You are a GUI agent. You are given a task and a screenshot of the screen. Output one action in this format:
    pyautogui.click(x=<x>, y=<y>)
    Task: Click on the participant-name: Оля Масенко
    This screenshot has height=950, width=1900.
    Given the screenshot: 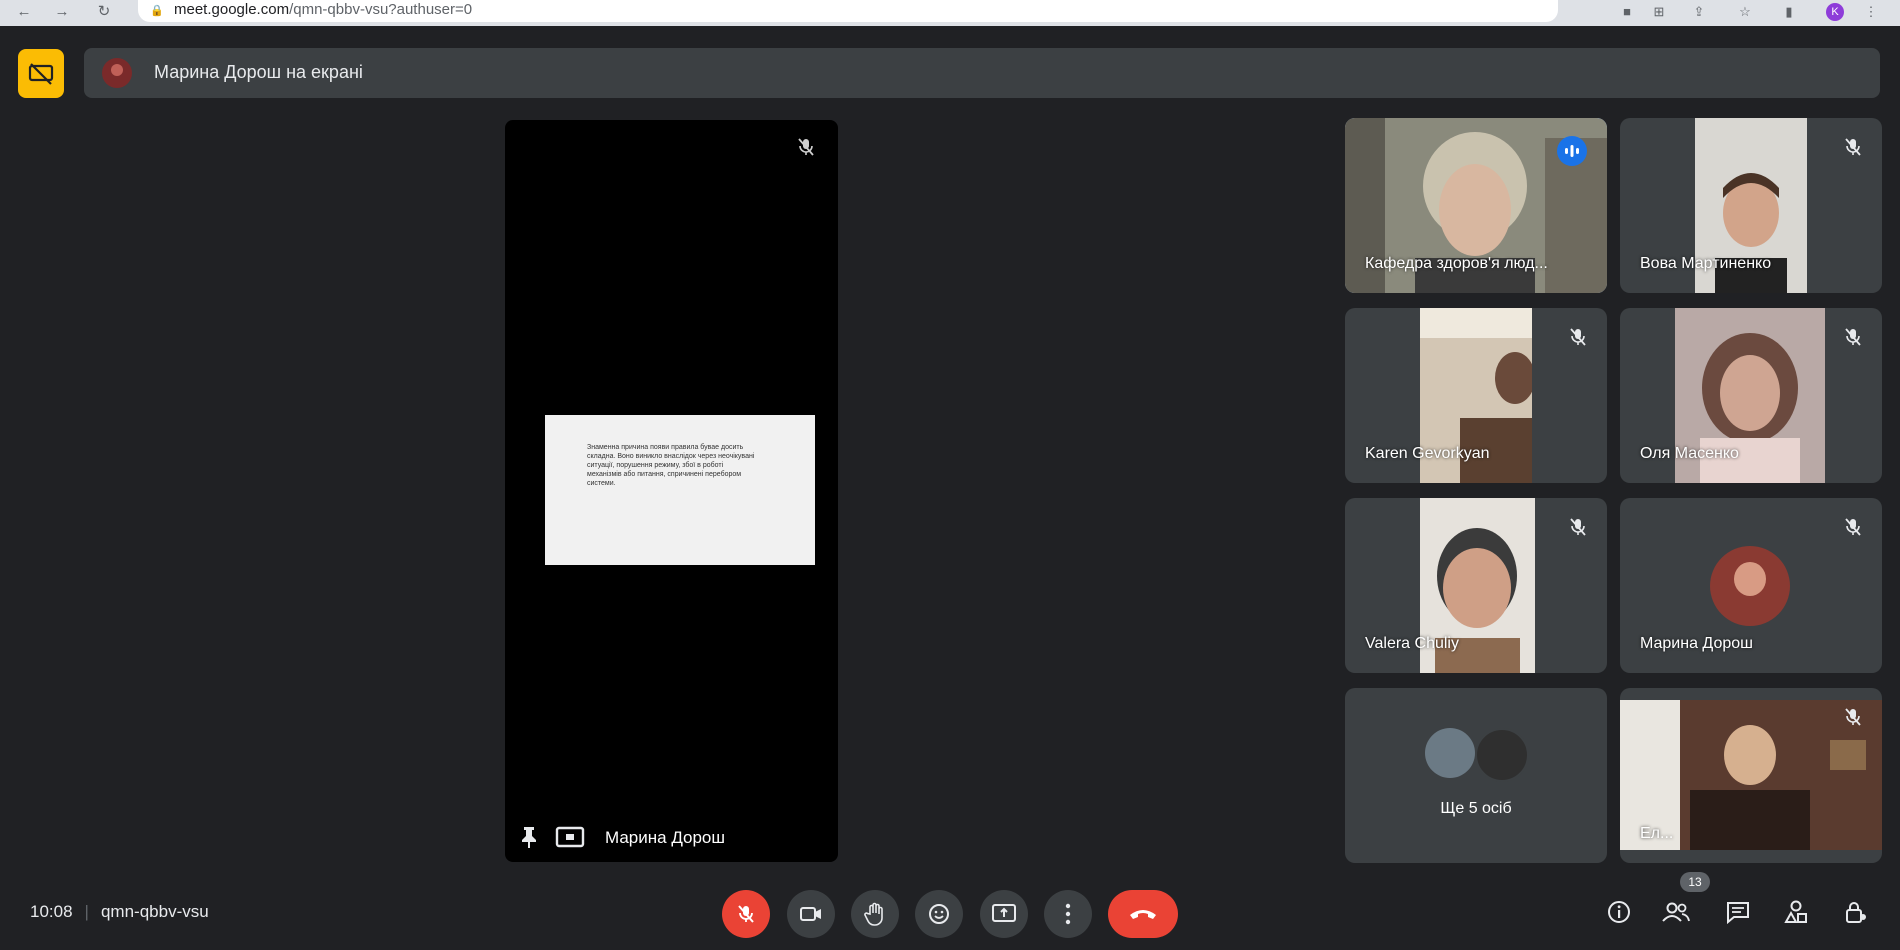 What is the action you would take?
    pyautogui.click(x=1689, y=453)
    